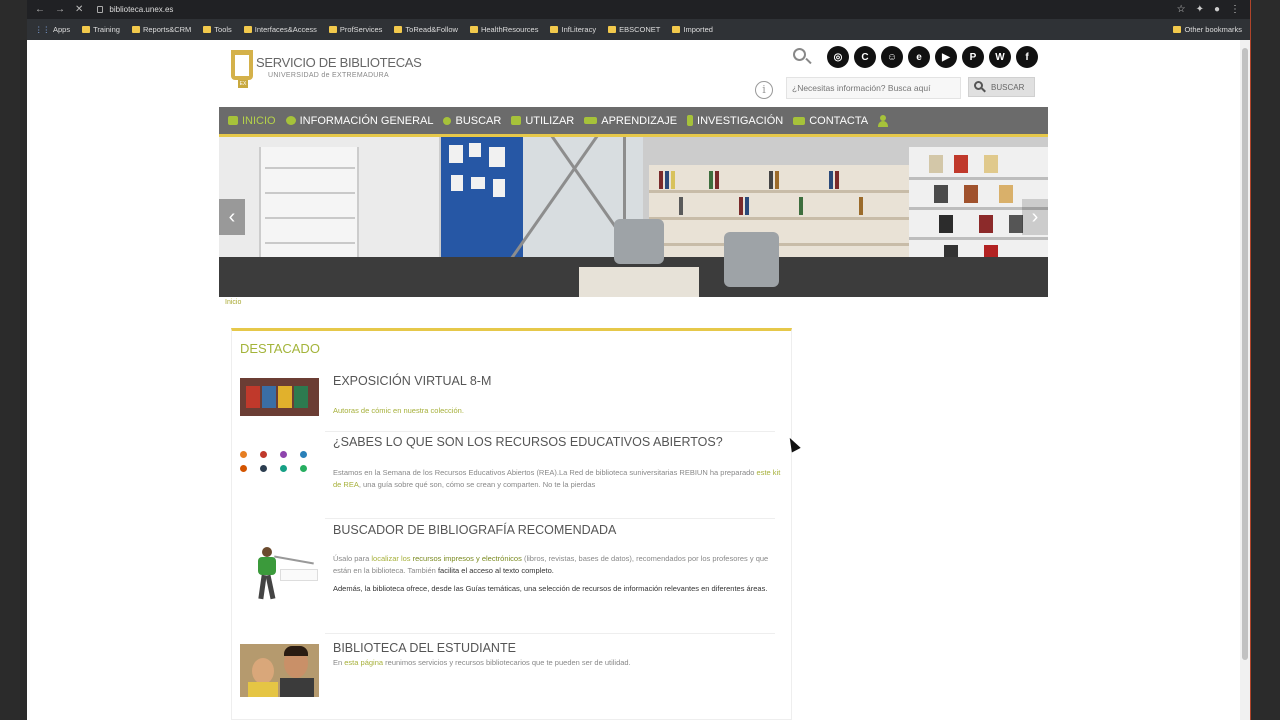 The width and height of the screenshot is (1280, 720). What do you see at coordinates (1035, 217) in the screenshot?
I see `carousel-next-button: ›` at bounding box center [1035, 217].